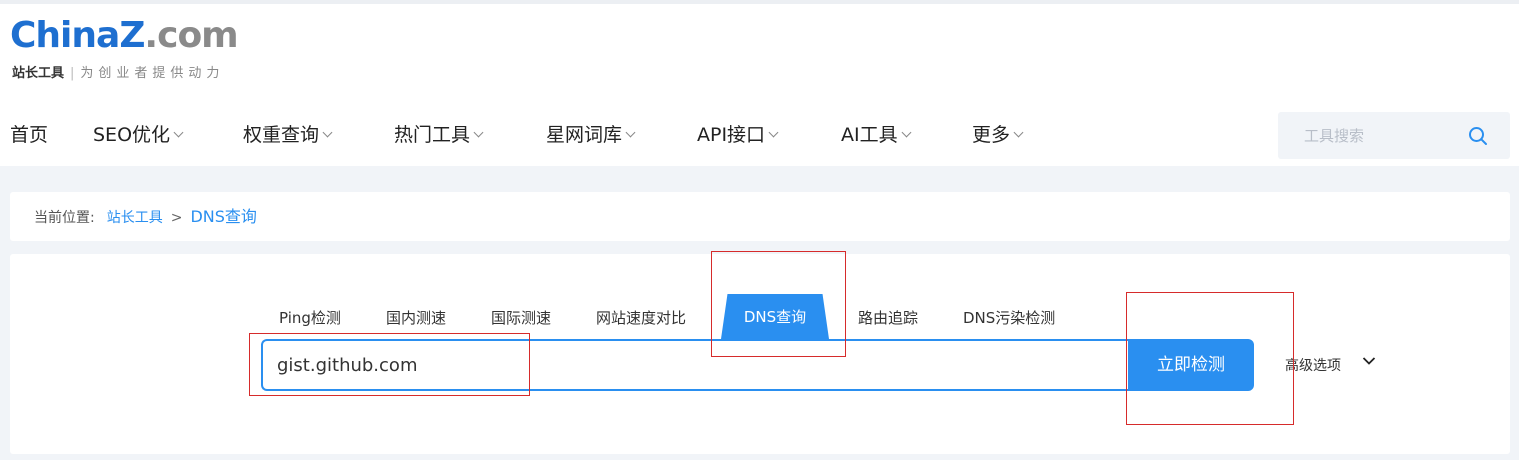 The height and width of the screenshot is (460, 1519). I want to click on tab-traceroute: 路由追踪, so click(888, 318).